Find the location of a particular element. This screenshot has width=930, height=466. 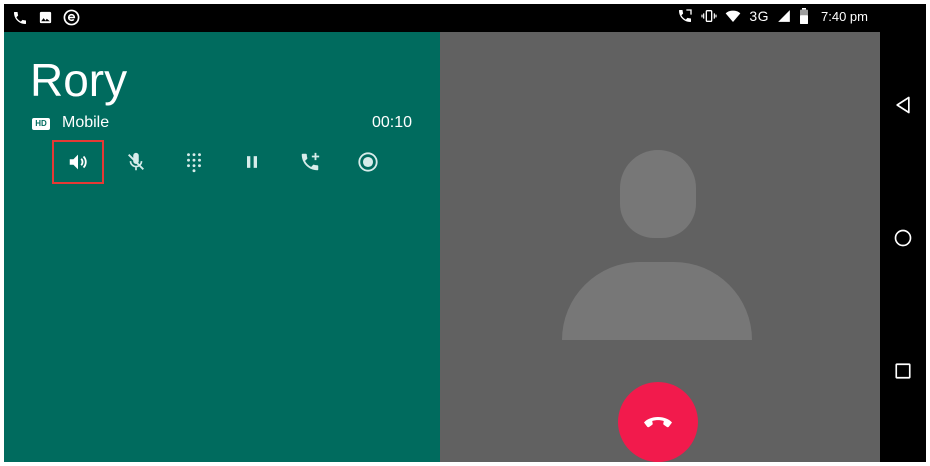

record-icon is located at coordinates (368, 162).